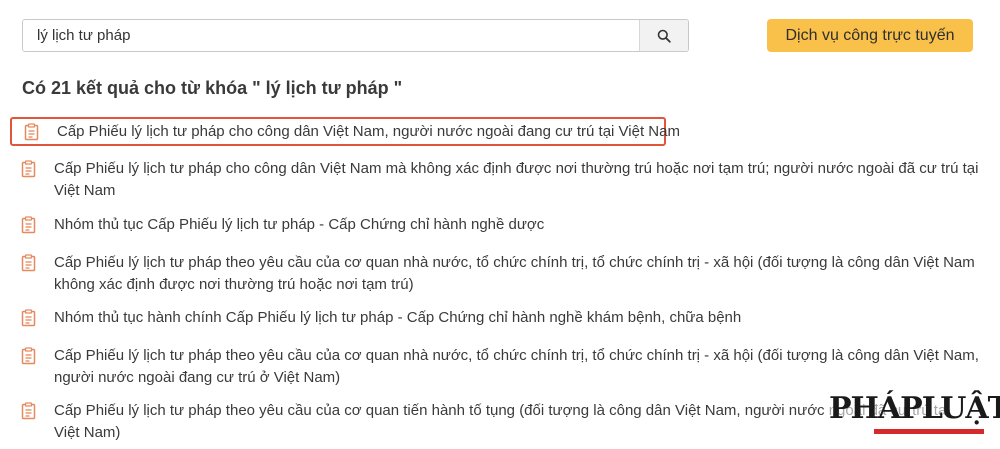  Describe the element at coordinates (913, 409) in the screenshot. I see `watermark-text: PHÁPLUẬT` at that location.